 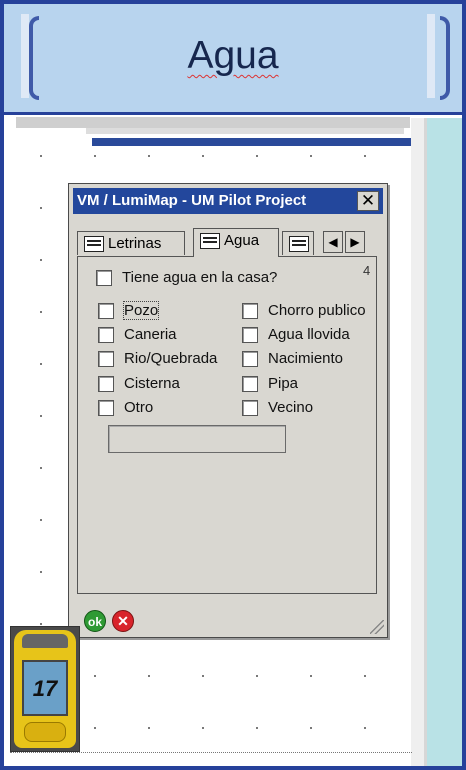 I want to click on device-body: 17, so click(x=45, y=689).